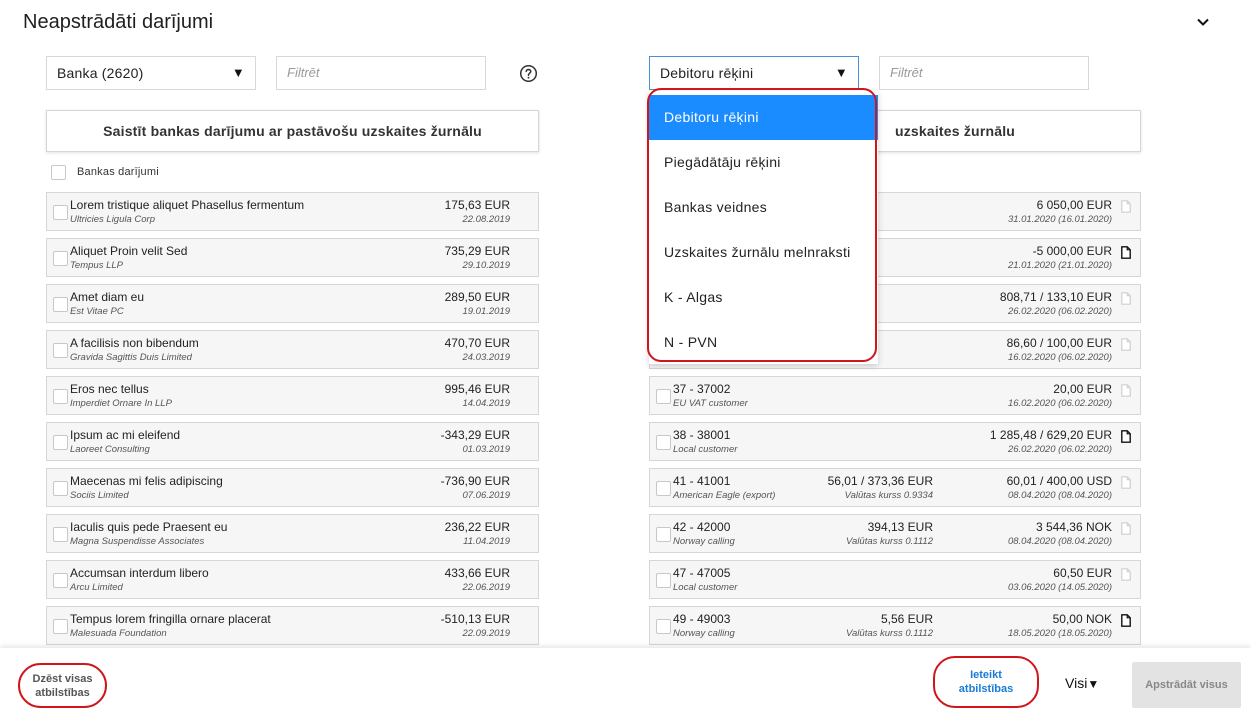 This screenshot has height=715, width=1251. I want to click on suggest-matches-button: Ieteikt atbilstības, so click(986, 682).